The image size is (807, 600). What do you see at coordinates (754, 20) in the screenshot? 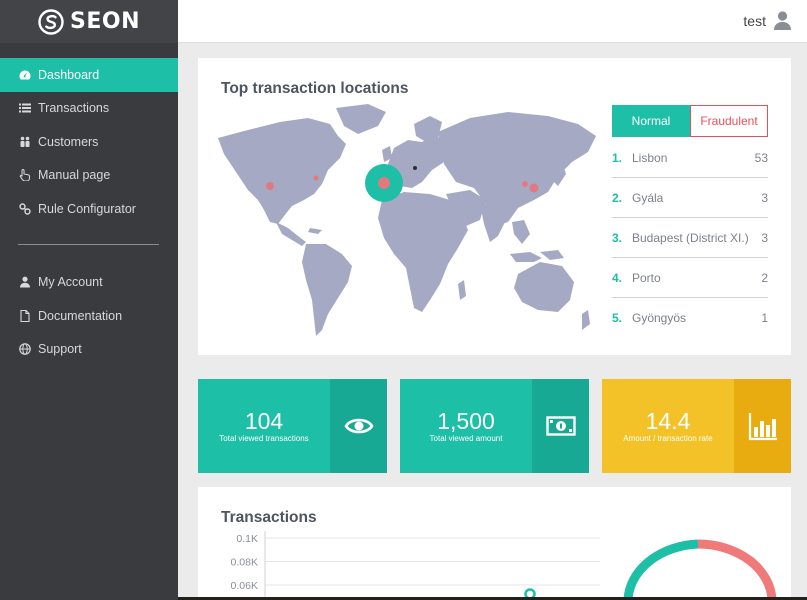
I see `username: test` at bounding box center [754, 20].